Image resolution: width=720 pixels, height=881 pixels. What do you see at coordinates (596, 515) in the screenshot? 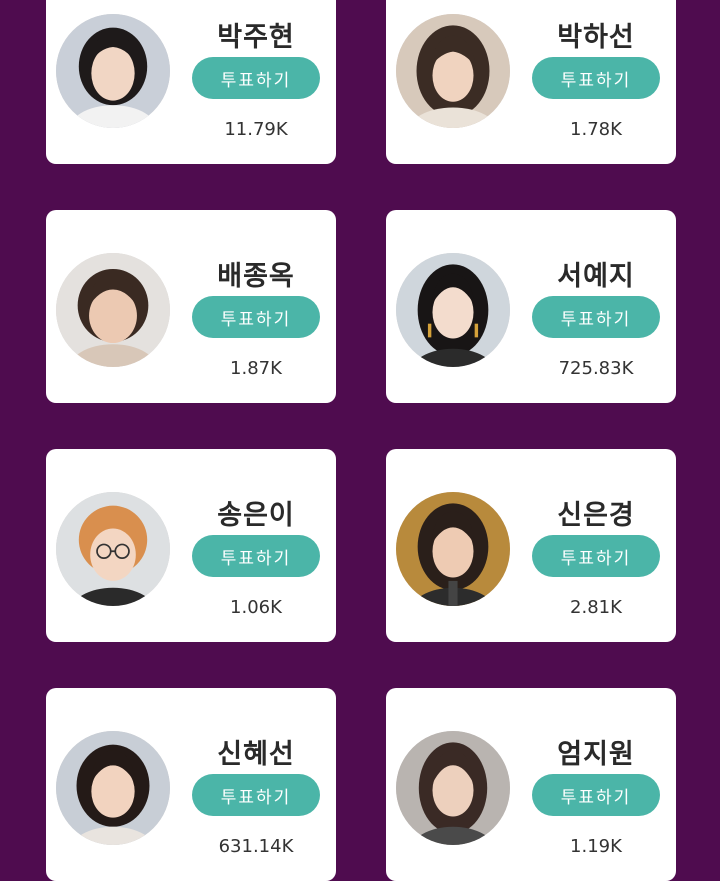
I see `candidate-name: 신은경` at bounding box center [596, 515].